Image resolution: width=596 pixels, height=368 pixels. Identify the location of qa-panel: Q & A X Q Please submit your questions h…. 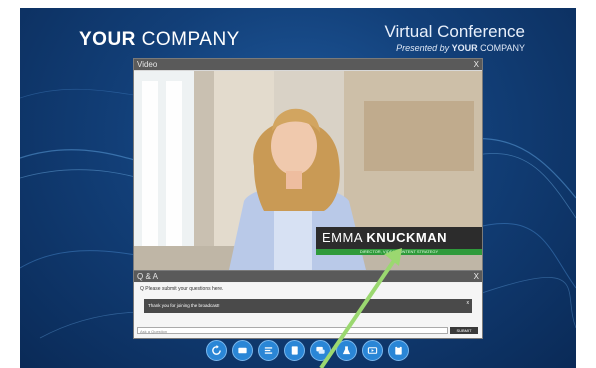
(308, 304).